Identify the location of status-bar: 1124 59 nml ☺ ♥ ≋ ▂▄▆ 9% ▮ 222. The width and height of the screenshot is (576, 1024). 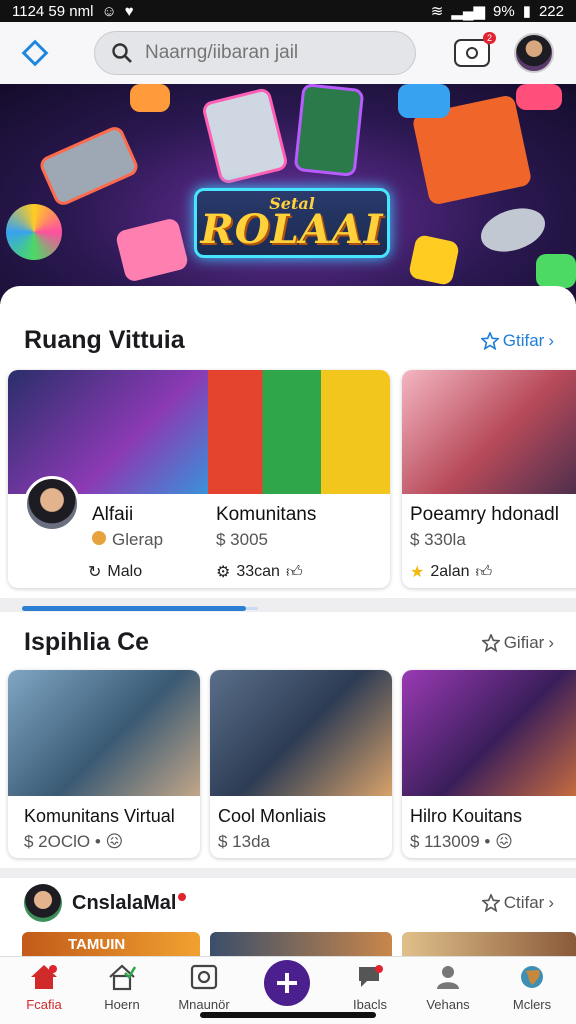
(288, 11).